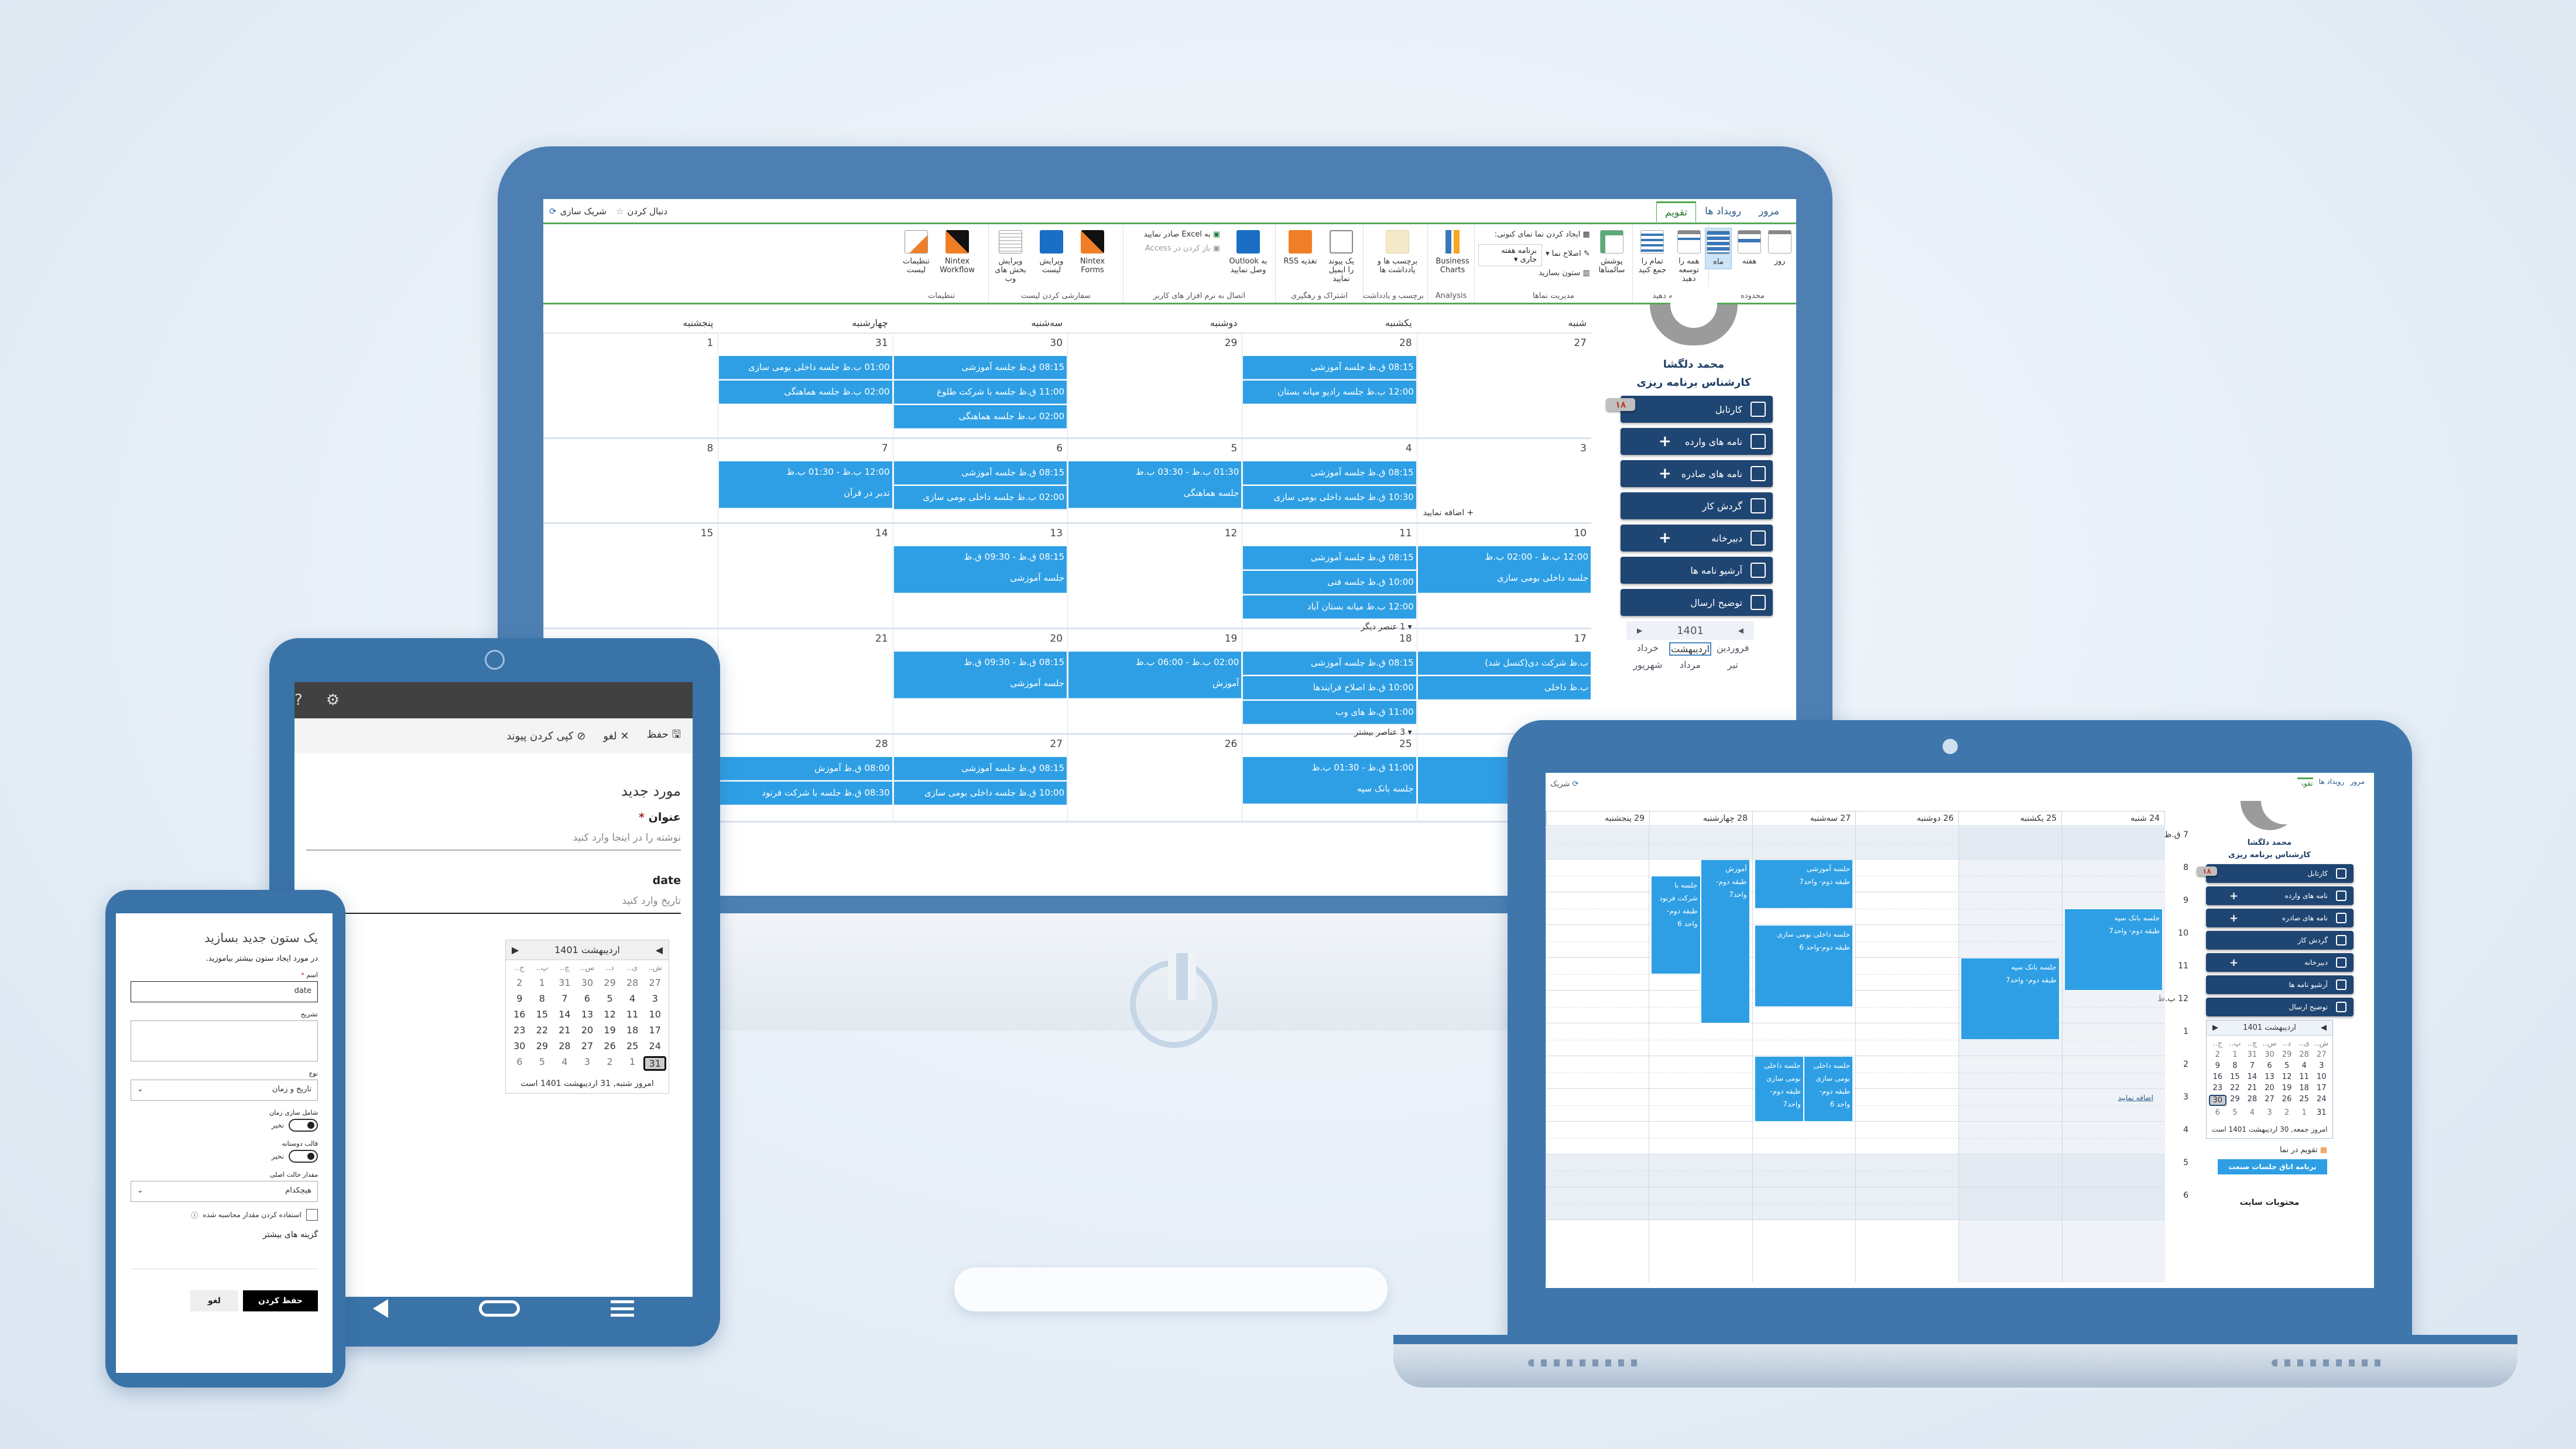 This screenshot has width=2576, height=1449. Describe the element at coordinates (1329, 498) in the screenshot. I see `calendar-event: 10:30 ق.ظ جلسه داخلی بومی سازی` at that location.